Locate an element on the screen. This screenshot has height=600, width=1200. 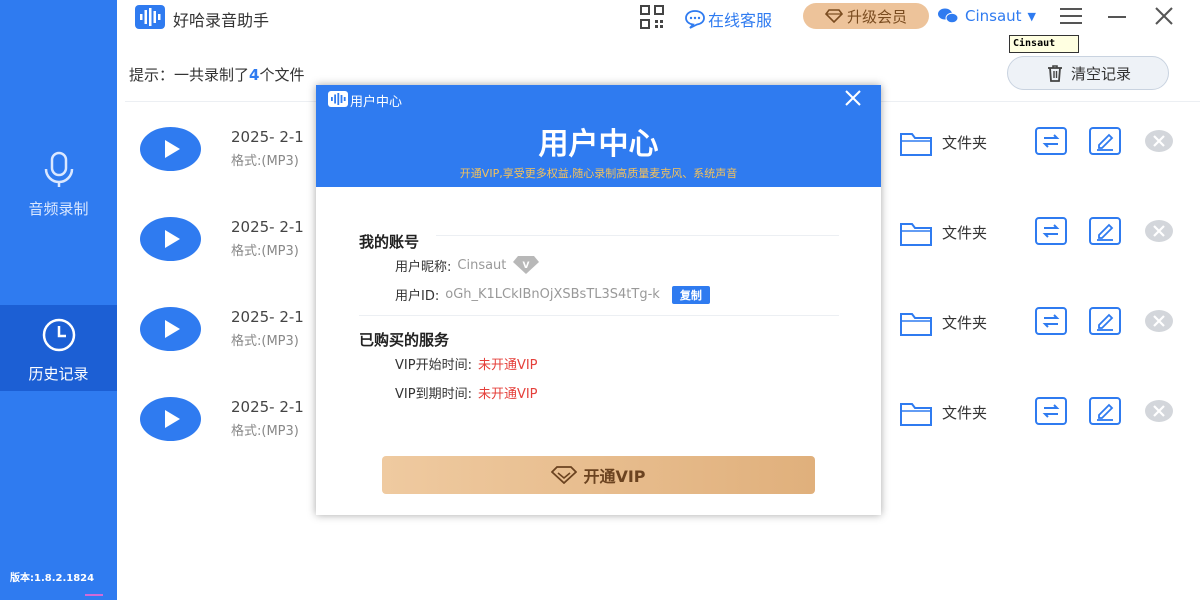
vip-start-row: VIP开始时间: 未开通VIP is located at coordinates (466, 363).